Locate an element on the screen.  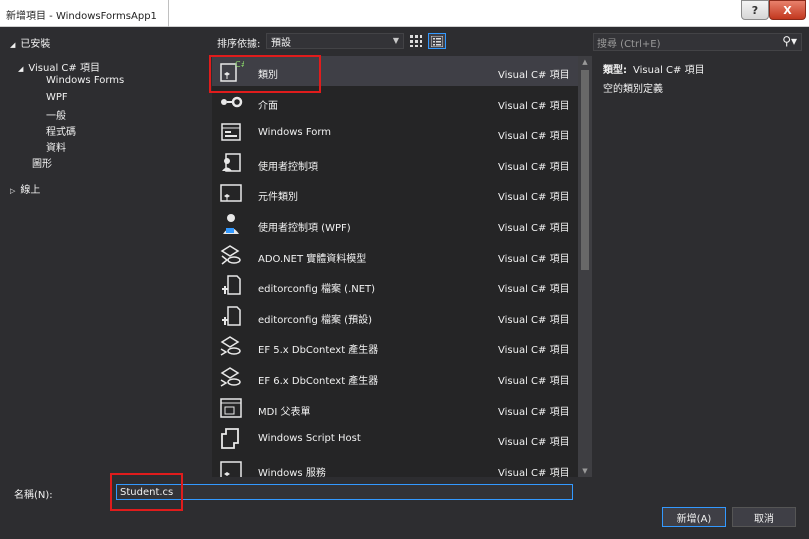
template-name: 元件類別 is located at coordinates (278, 197).